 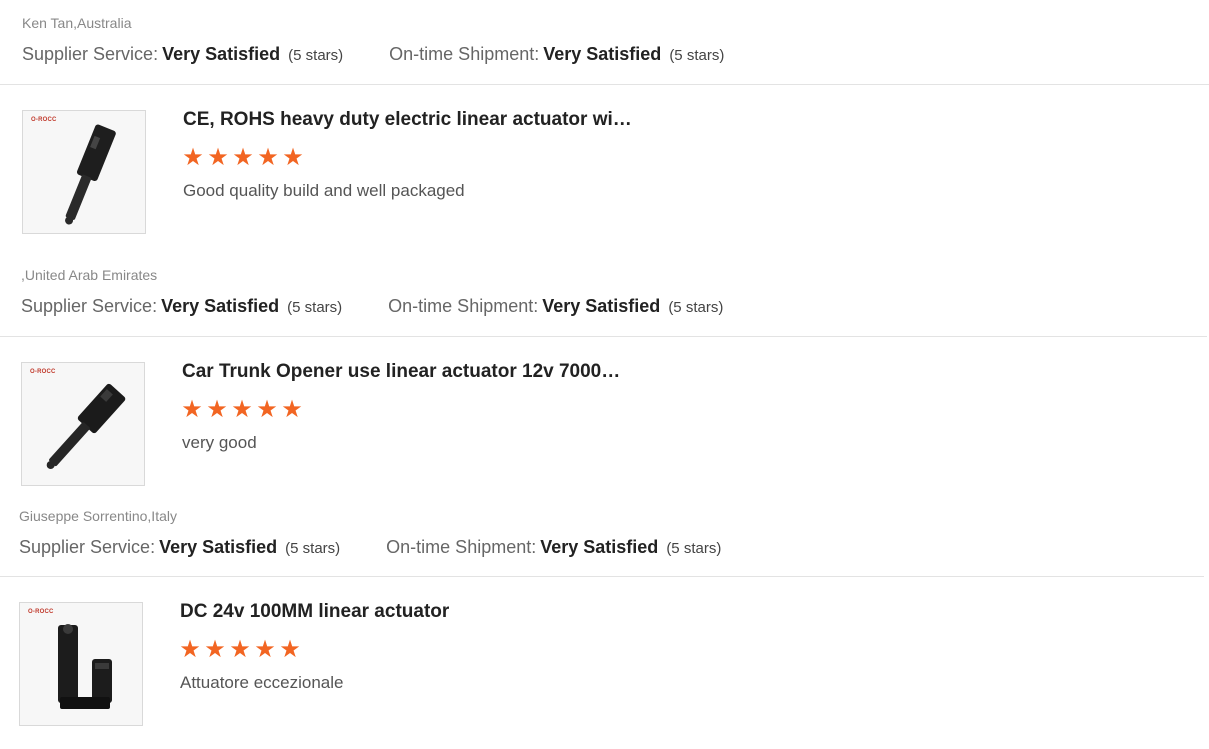 I want to click on product-title: DC 24v 100MM linear actuator, so click(x=314, y=612).